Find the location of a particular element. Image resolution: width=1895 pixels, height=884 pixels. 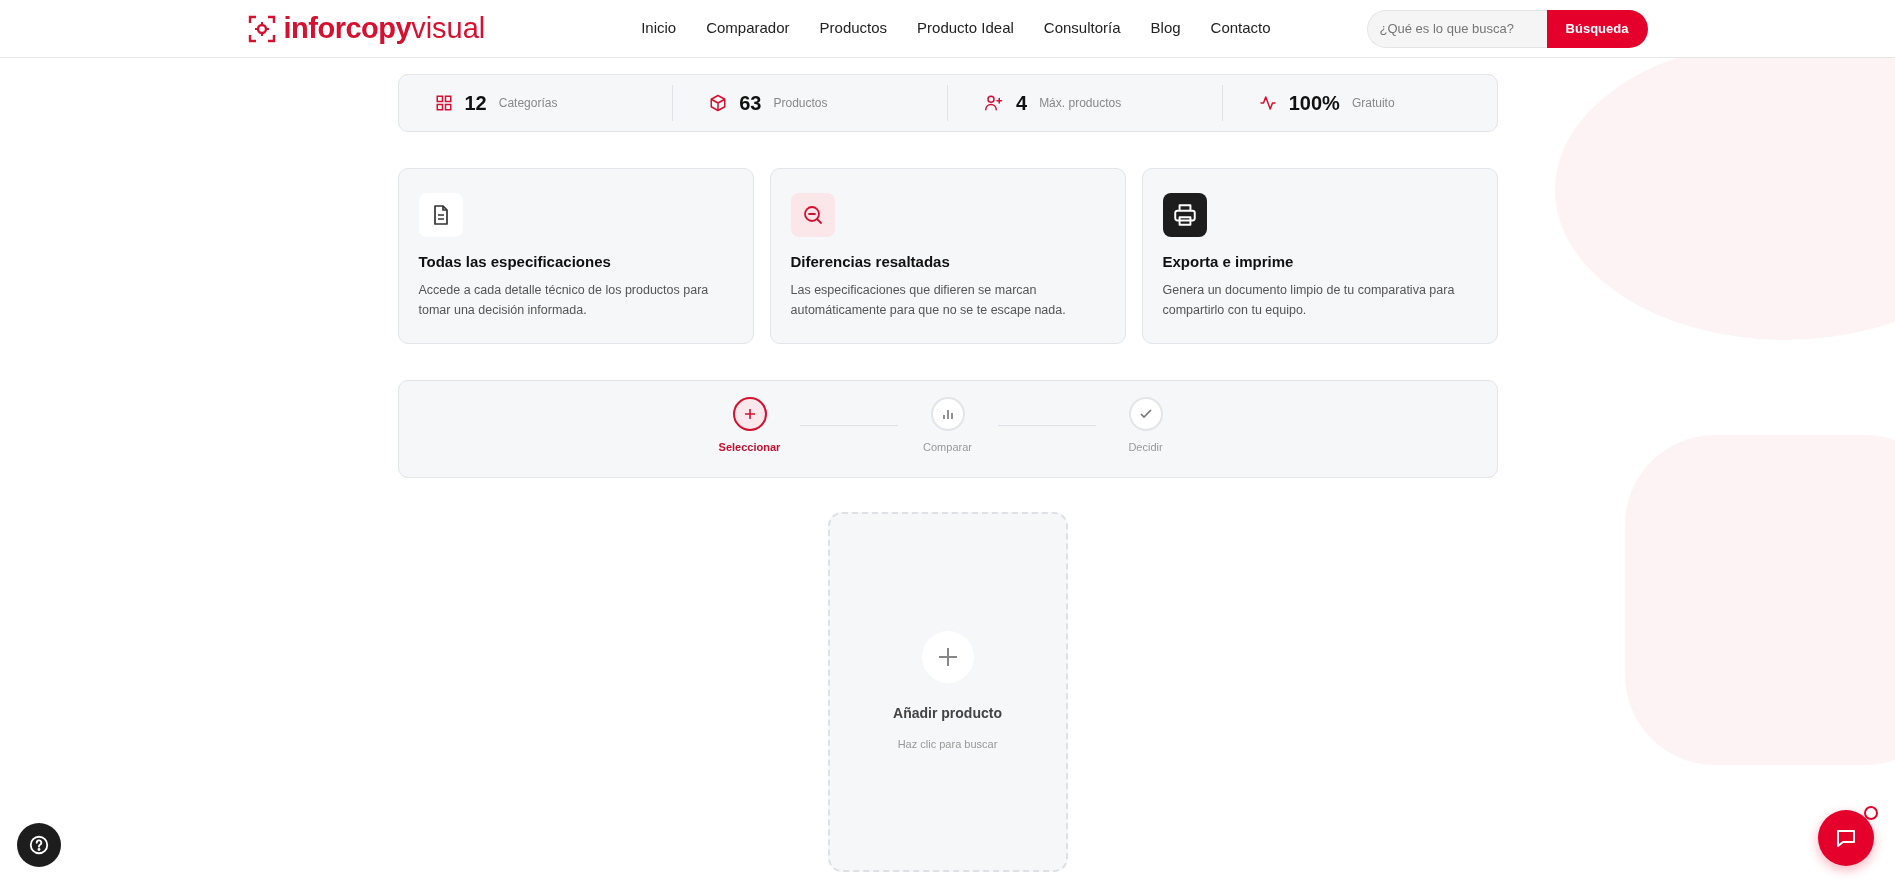

nav-link: Productos is located at coordinates (853, 28).